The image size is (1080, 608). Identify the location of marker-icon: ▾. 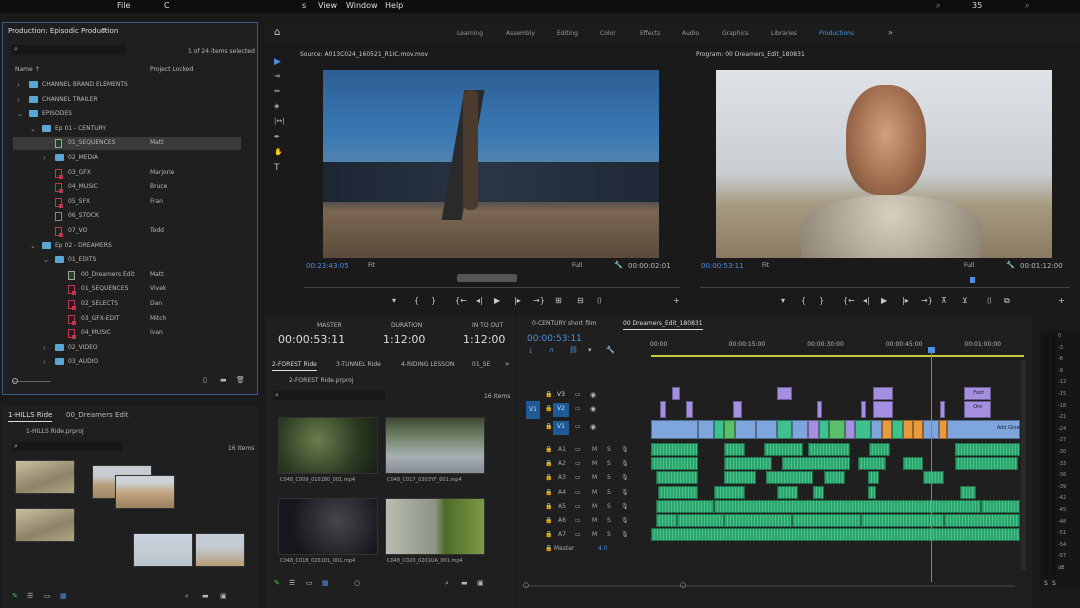
(590, 350).